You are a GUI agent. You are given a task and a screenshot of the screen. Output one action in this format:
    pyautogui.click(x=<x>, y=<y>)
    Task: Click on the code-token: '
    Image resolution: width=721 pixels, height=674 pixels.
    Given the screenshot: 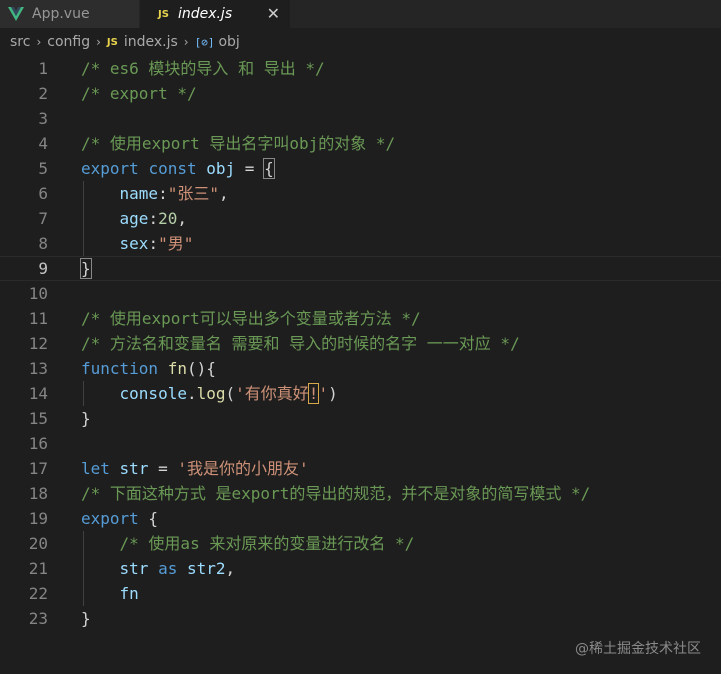 What is the action you would take?
    pyautogui.click(x=323, y=393)
    